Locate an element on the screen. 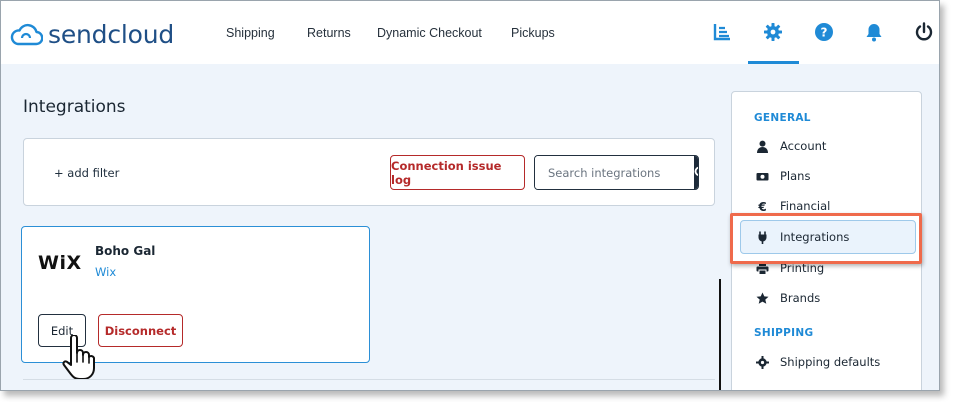 This screenshot has height=402, width=956. sidebar-item-label: Brands is located at coordinates (800, 298).